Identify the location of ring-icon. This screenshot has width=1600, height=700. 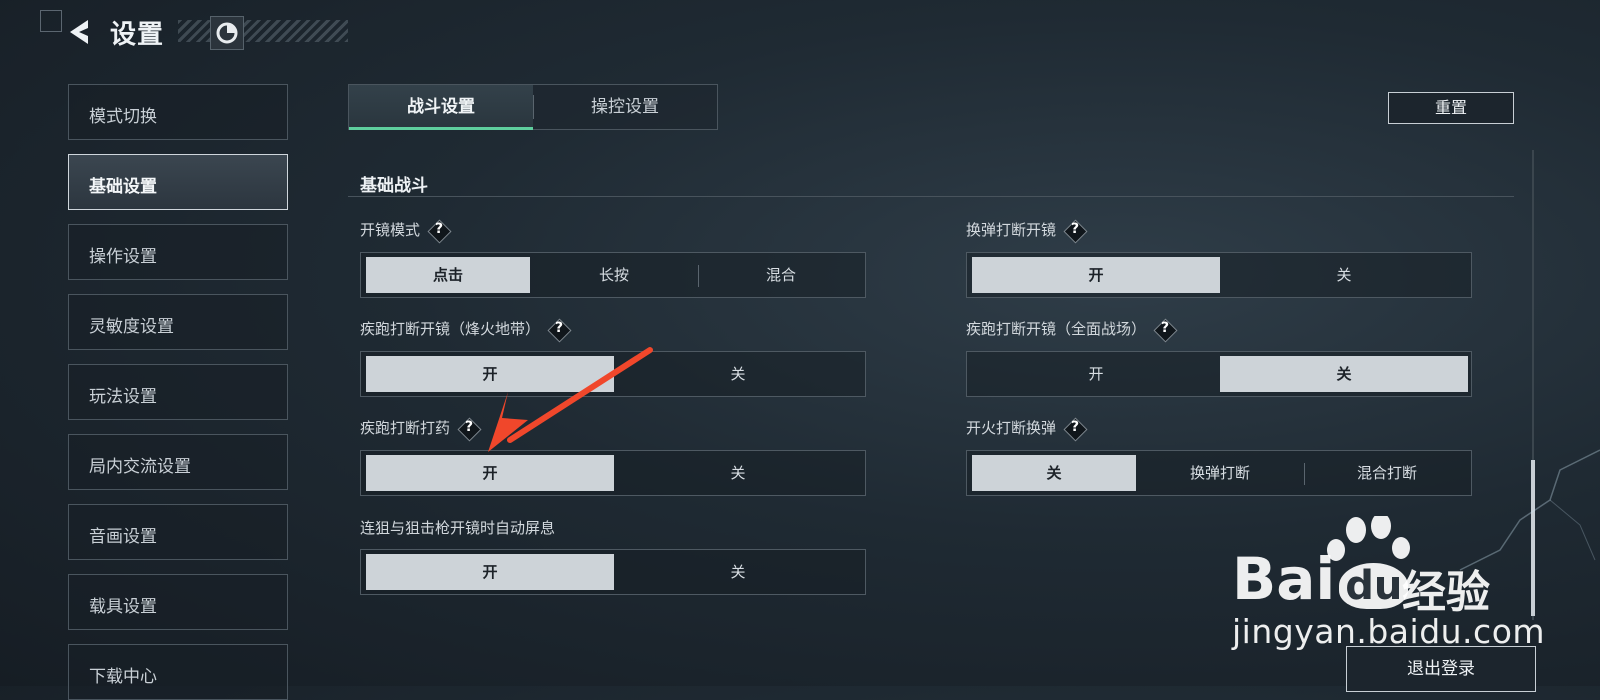
(227, 33).